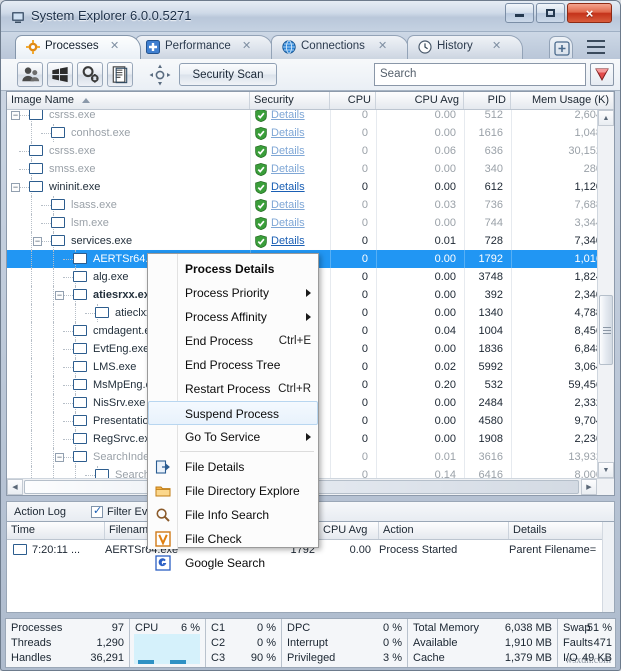 Image resolution: width=621 pixels, height=671 pixels. Describe the element at coordinates (233, 413) in the screenshot. I see `menu-item-suspend-process: Suspend Process` at that location.